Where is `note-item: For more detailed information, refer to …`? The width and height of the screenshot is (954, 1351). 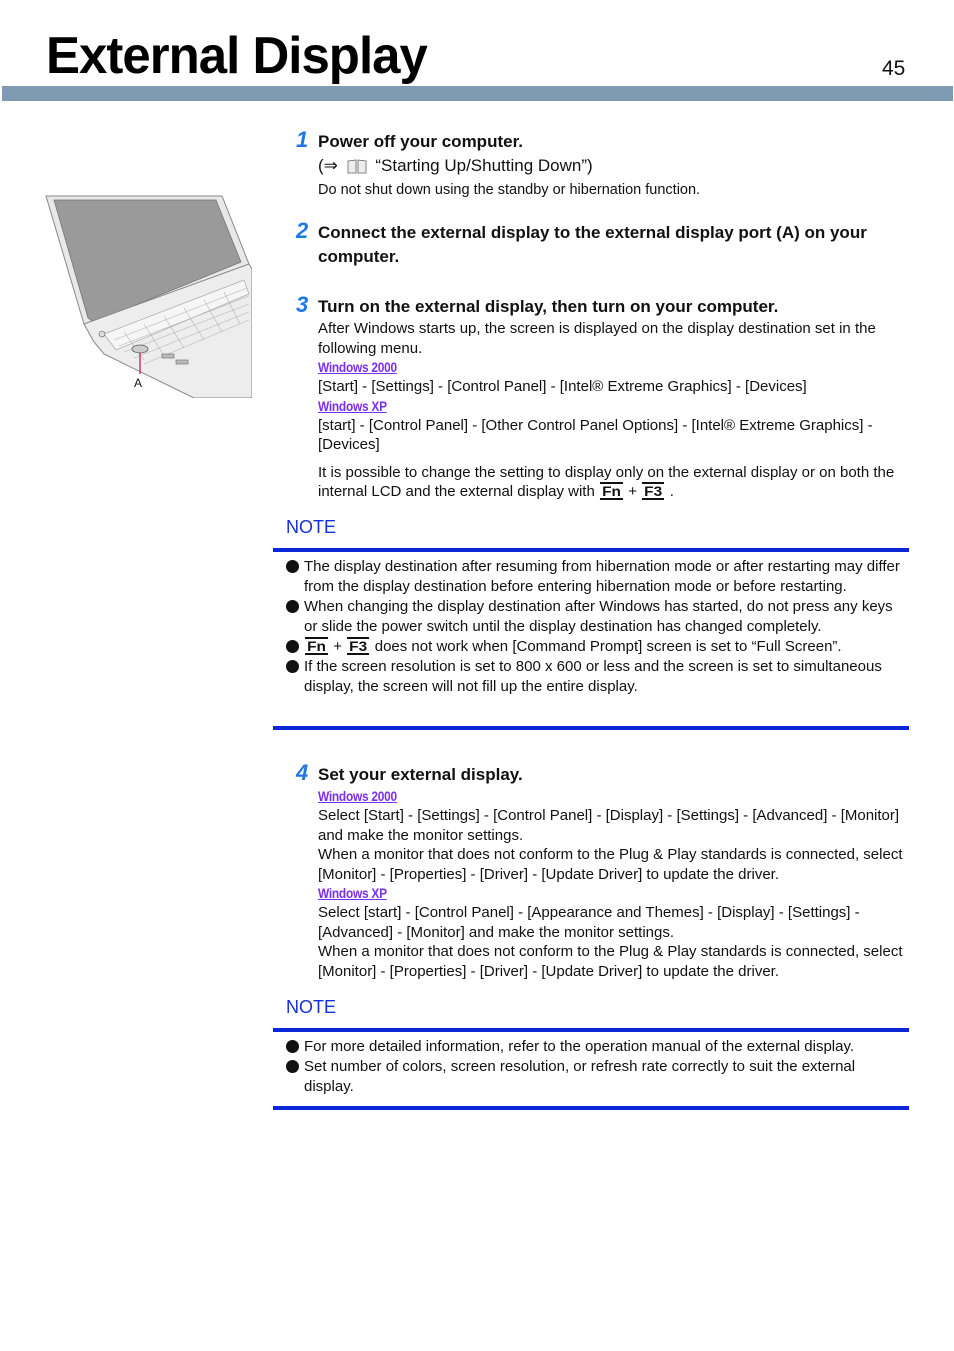 note-item: For more detailed information, refer to … is located at coordinates (596, 1047).